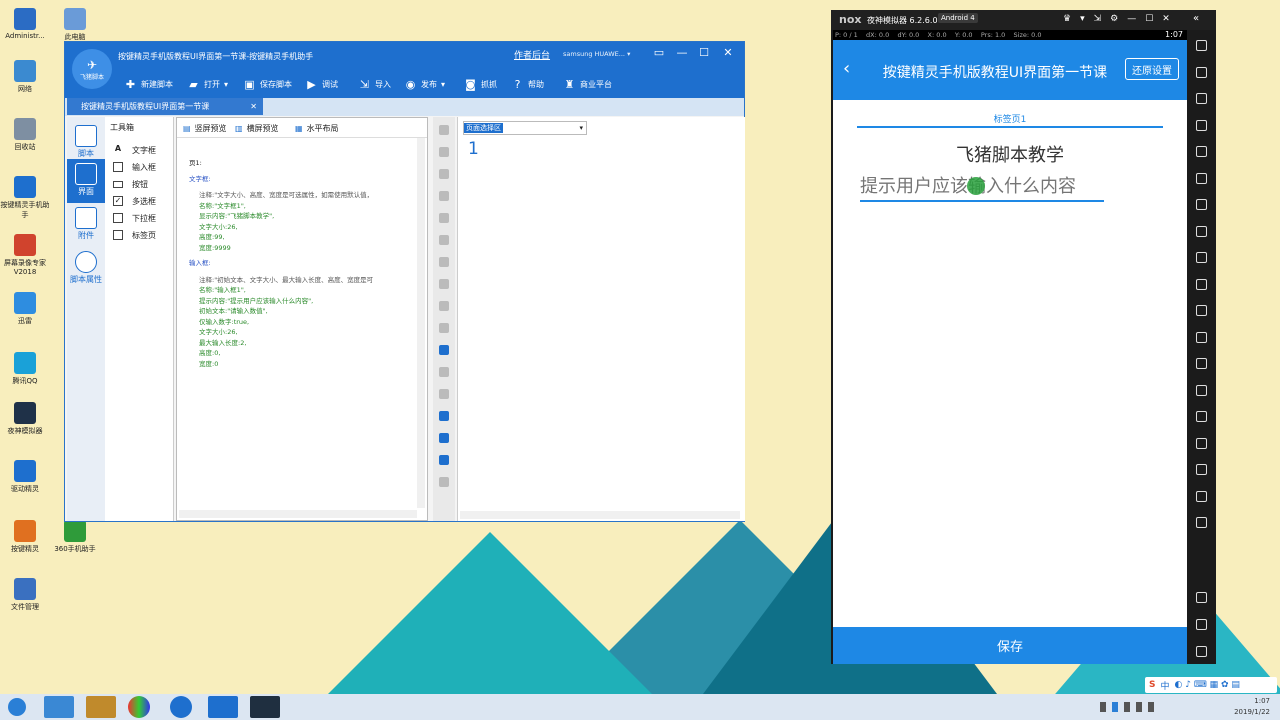  What do you see at coordinates (1201, 522) in the screenshot?
I see `more-icon` at bounding box center [1201, 522].